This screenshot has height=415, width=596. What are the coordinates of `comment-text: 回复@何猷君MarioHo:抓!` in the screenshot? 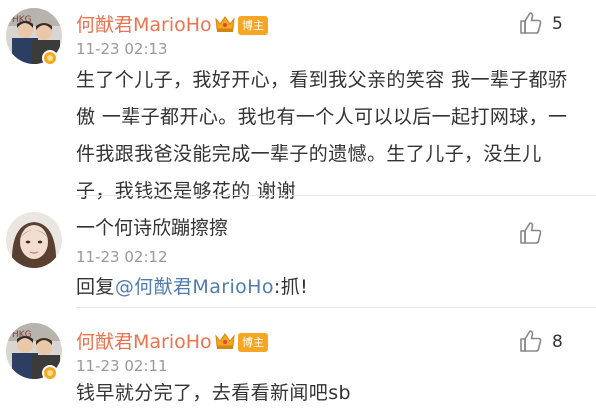 It's located at (326, 287).